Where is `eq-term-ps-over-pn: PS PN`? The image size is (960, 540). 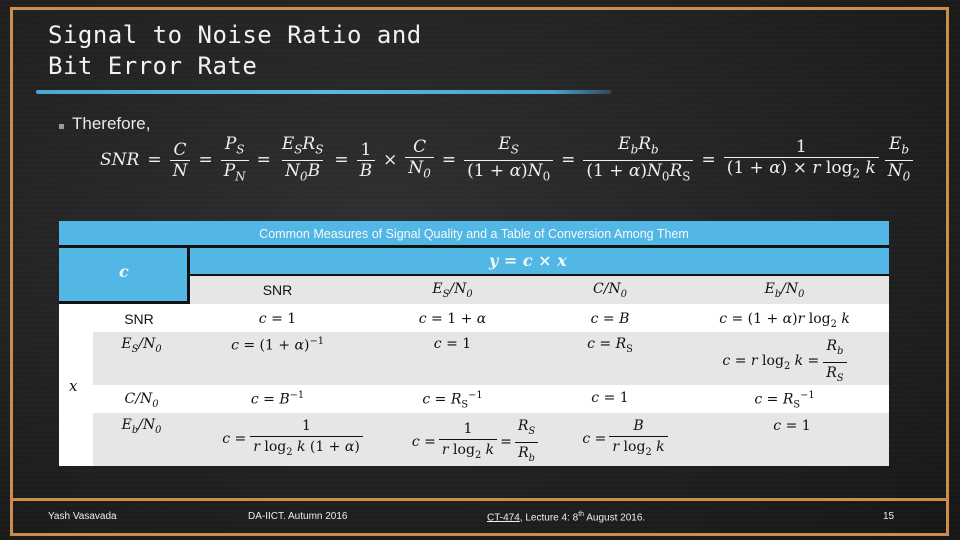 eq-term-ps-over-pn: PS PN is located at coordinates (234, 160).